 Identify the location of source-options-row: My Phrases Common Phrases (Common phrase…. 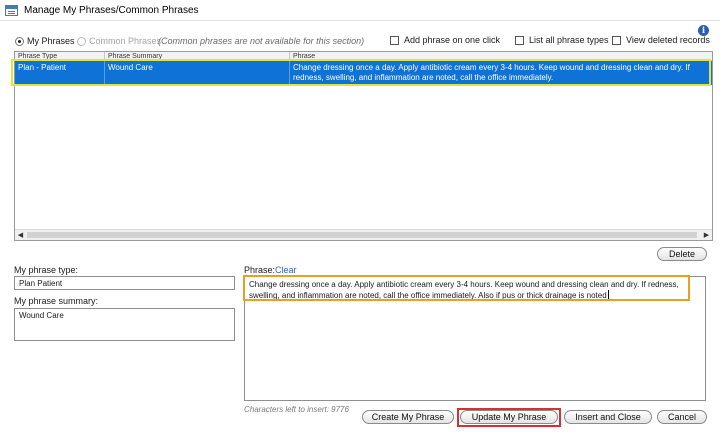
(360, 42).